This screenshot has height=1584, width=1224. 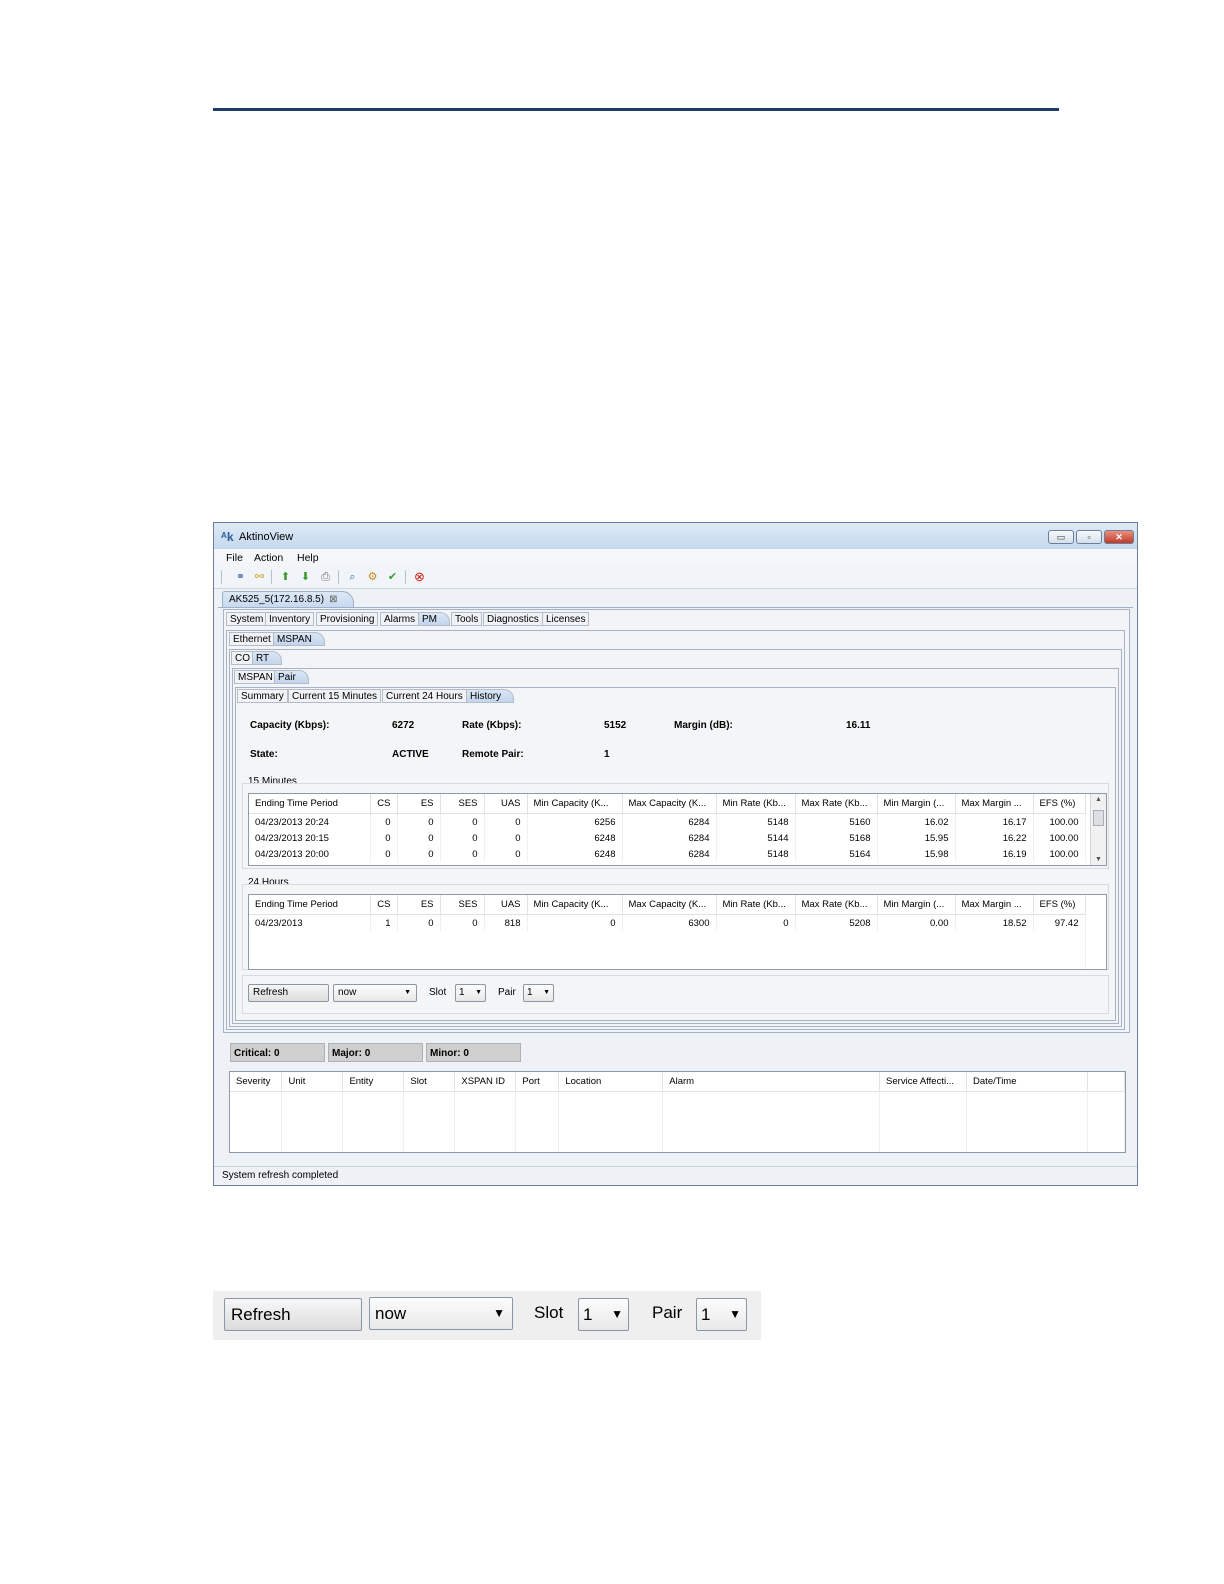 I want to click on cell: 16.17, so click(x=994, y=821).